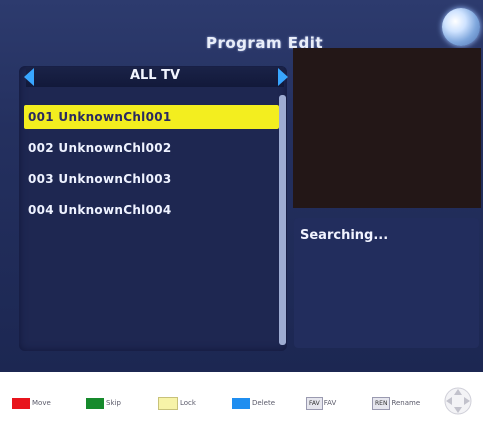 The width and height of the screenshot is (483, 426). I want to click on video-preview, so click(387, 128).